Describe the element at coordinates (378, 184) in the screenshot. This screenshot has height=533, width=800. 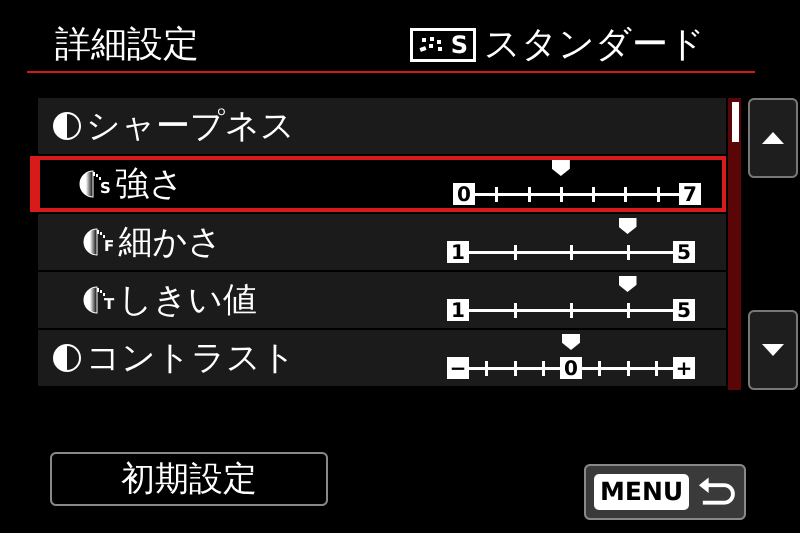
I see `menu-row: S 強さ 0 7` at that location.